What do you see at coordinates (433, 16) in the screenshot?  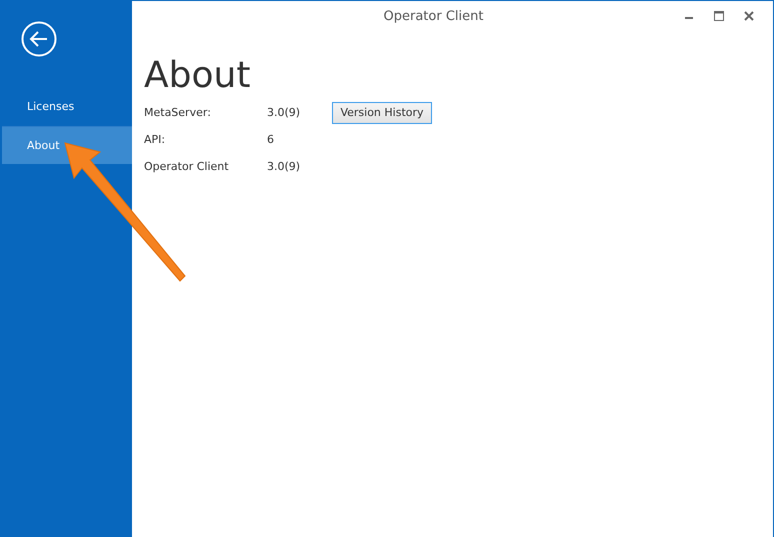 I see `window-title: Operator Client` at bounding box center [433, 16].